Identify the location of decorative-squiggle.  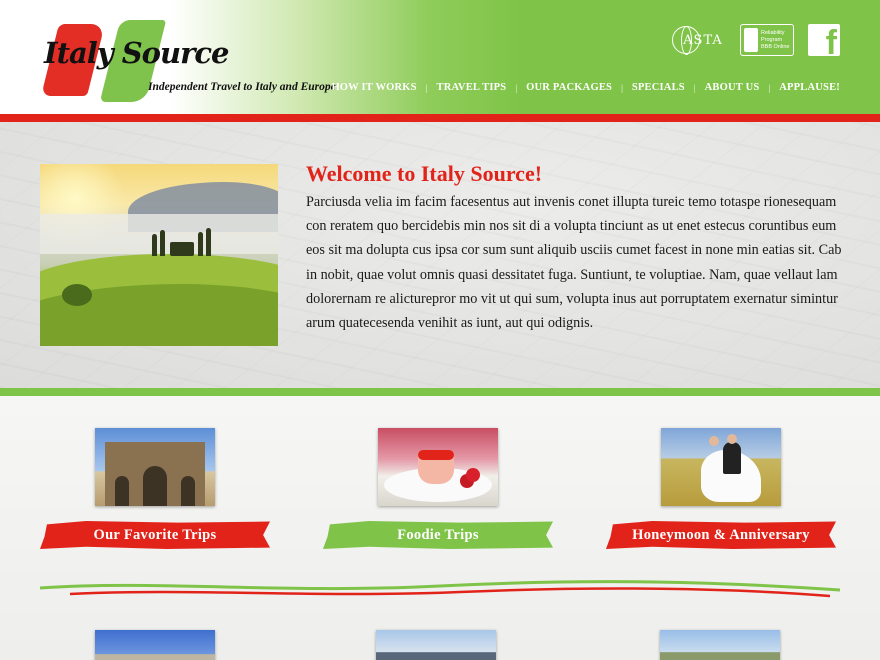
(440, 589).